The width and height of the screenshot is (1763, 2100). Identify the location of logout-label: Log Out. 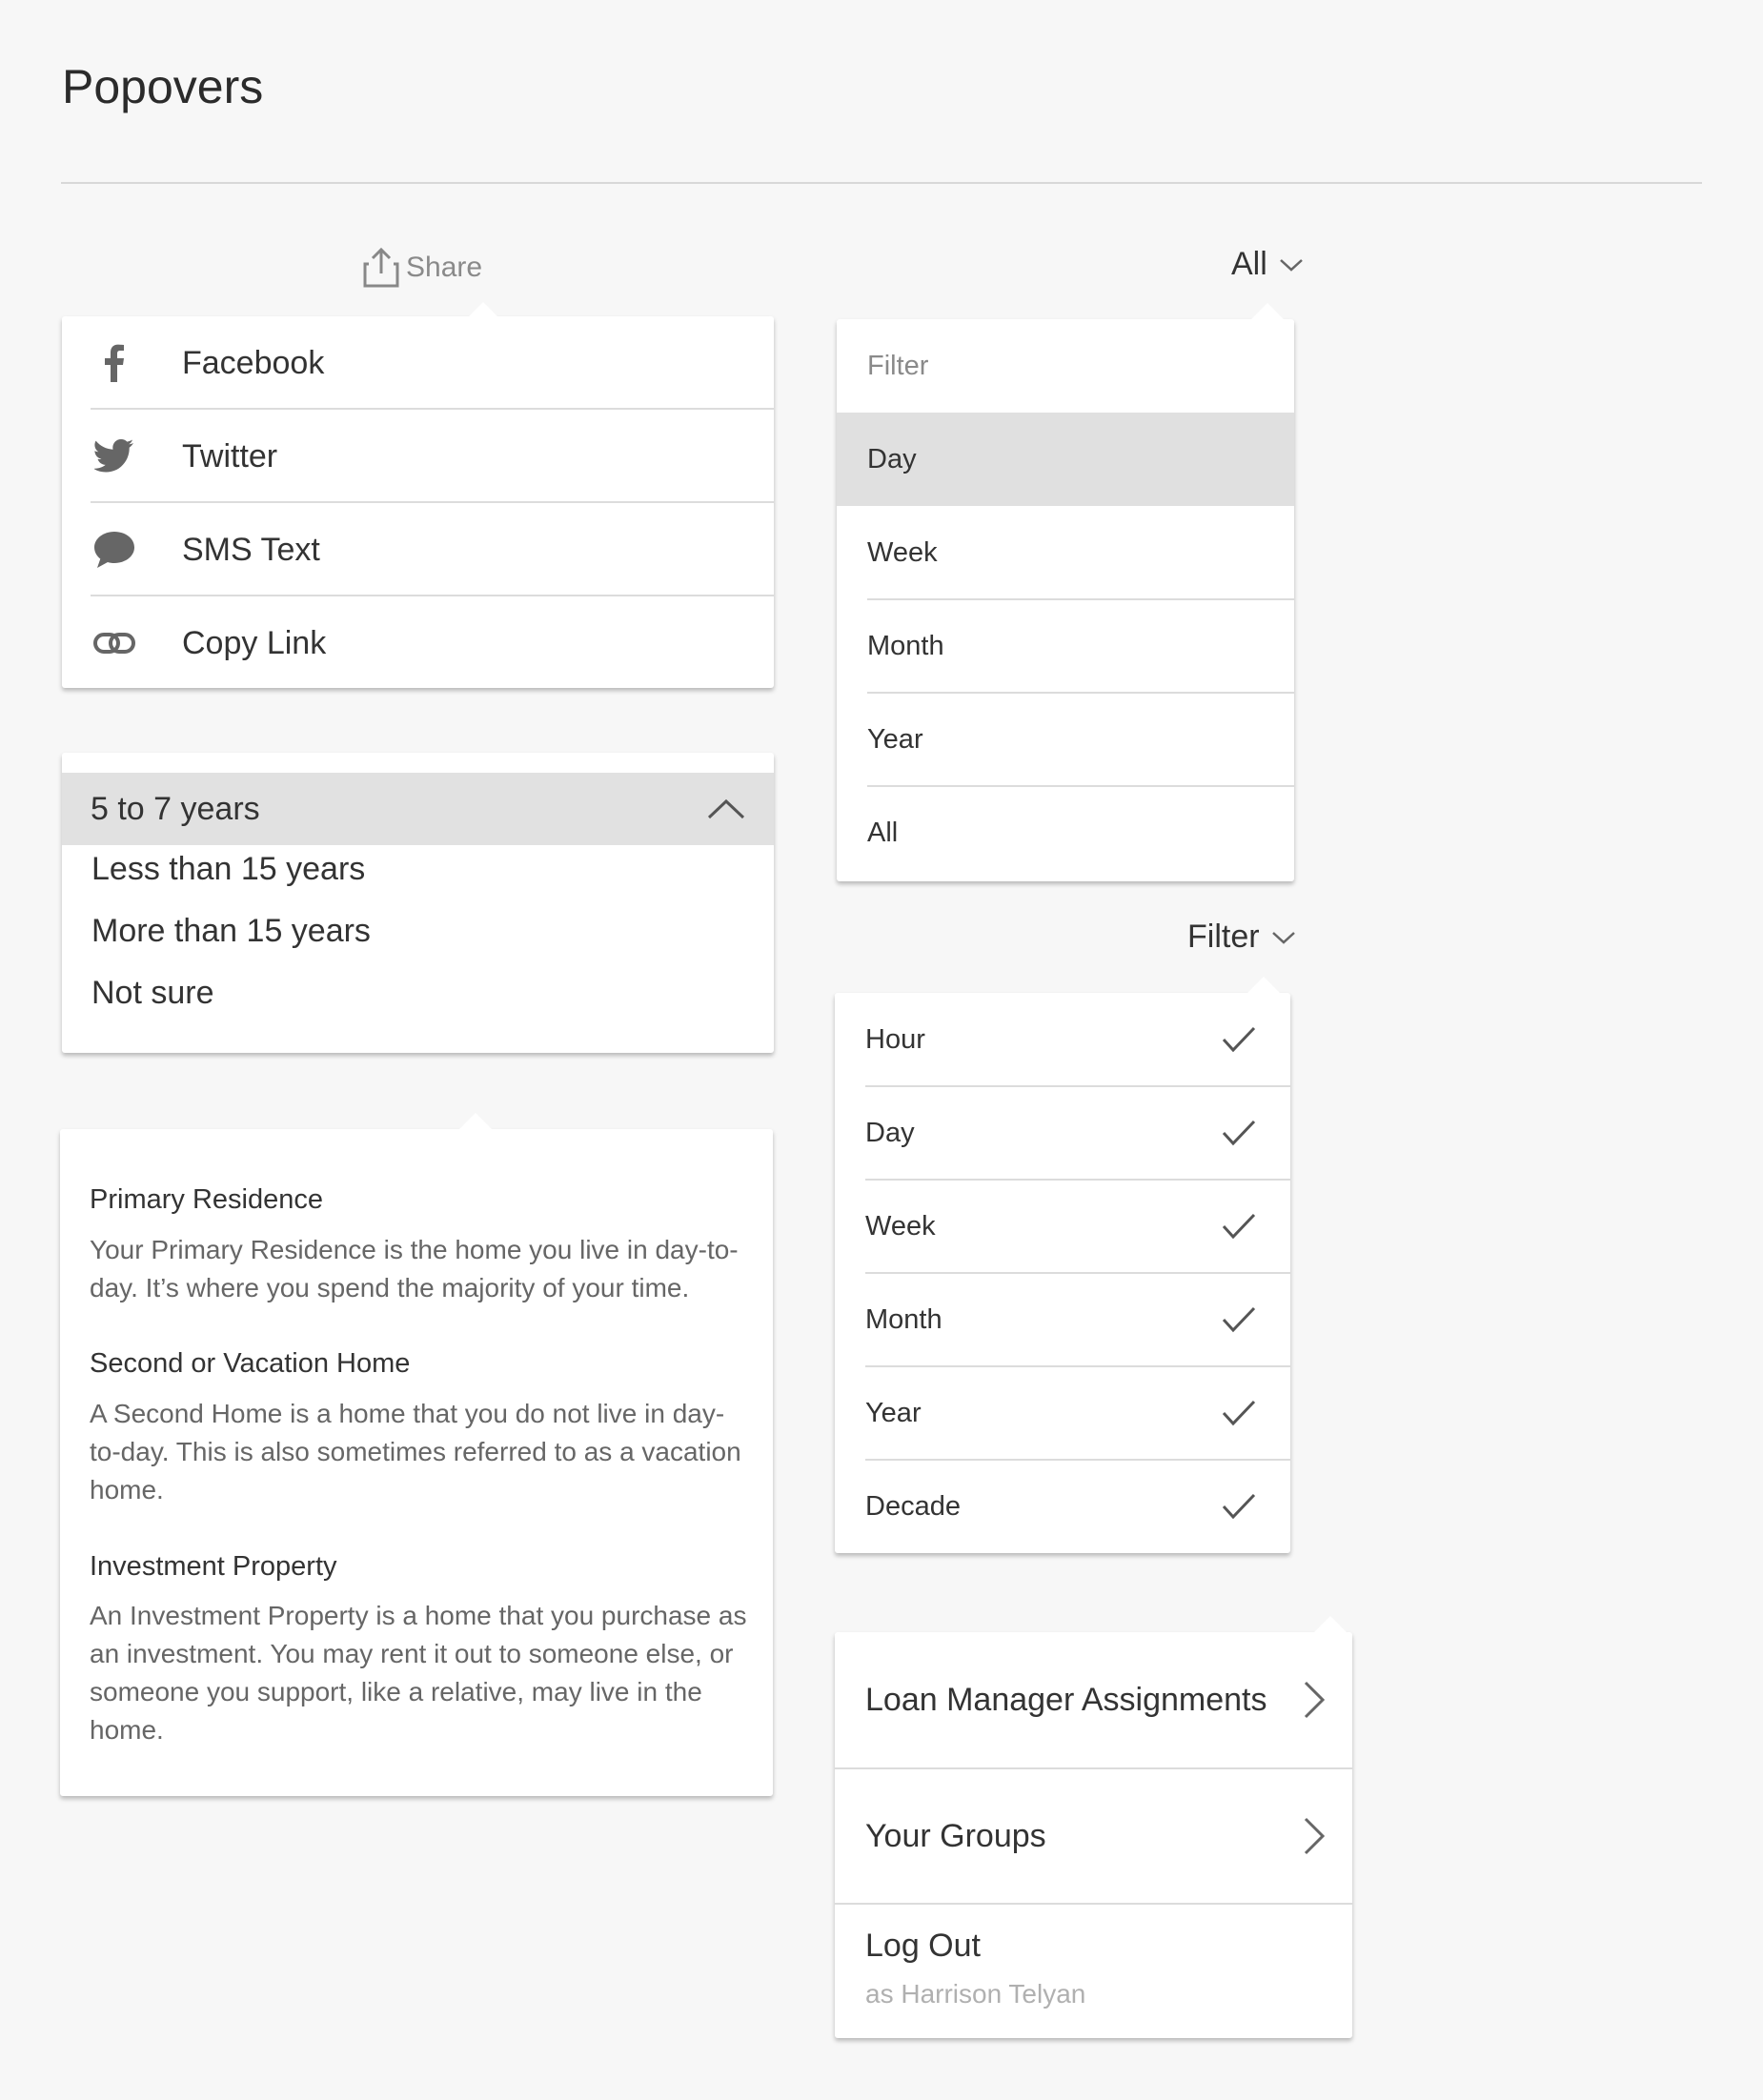
(923, 1946).